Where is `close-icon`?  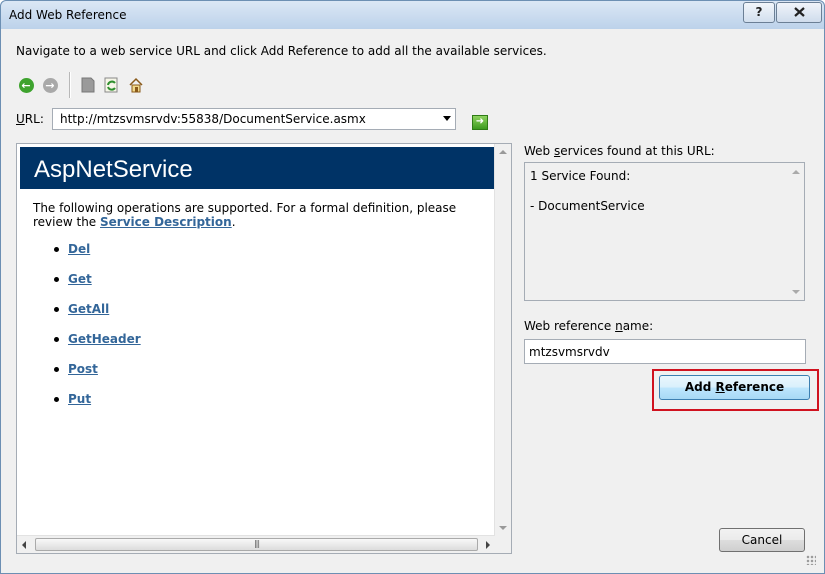 close-icon is located at coordinates (799, 12).